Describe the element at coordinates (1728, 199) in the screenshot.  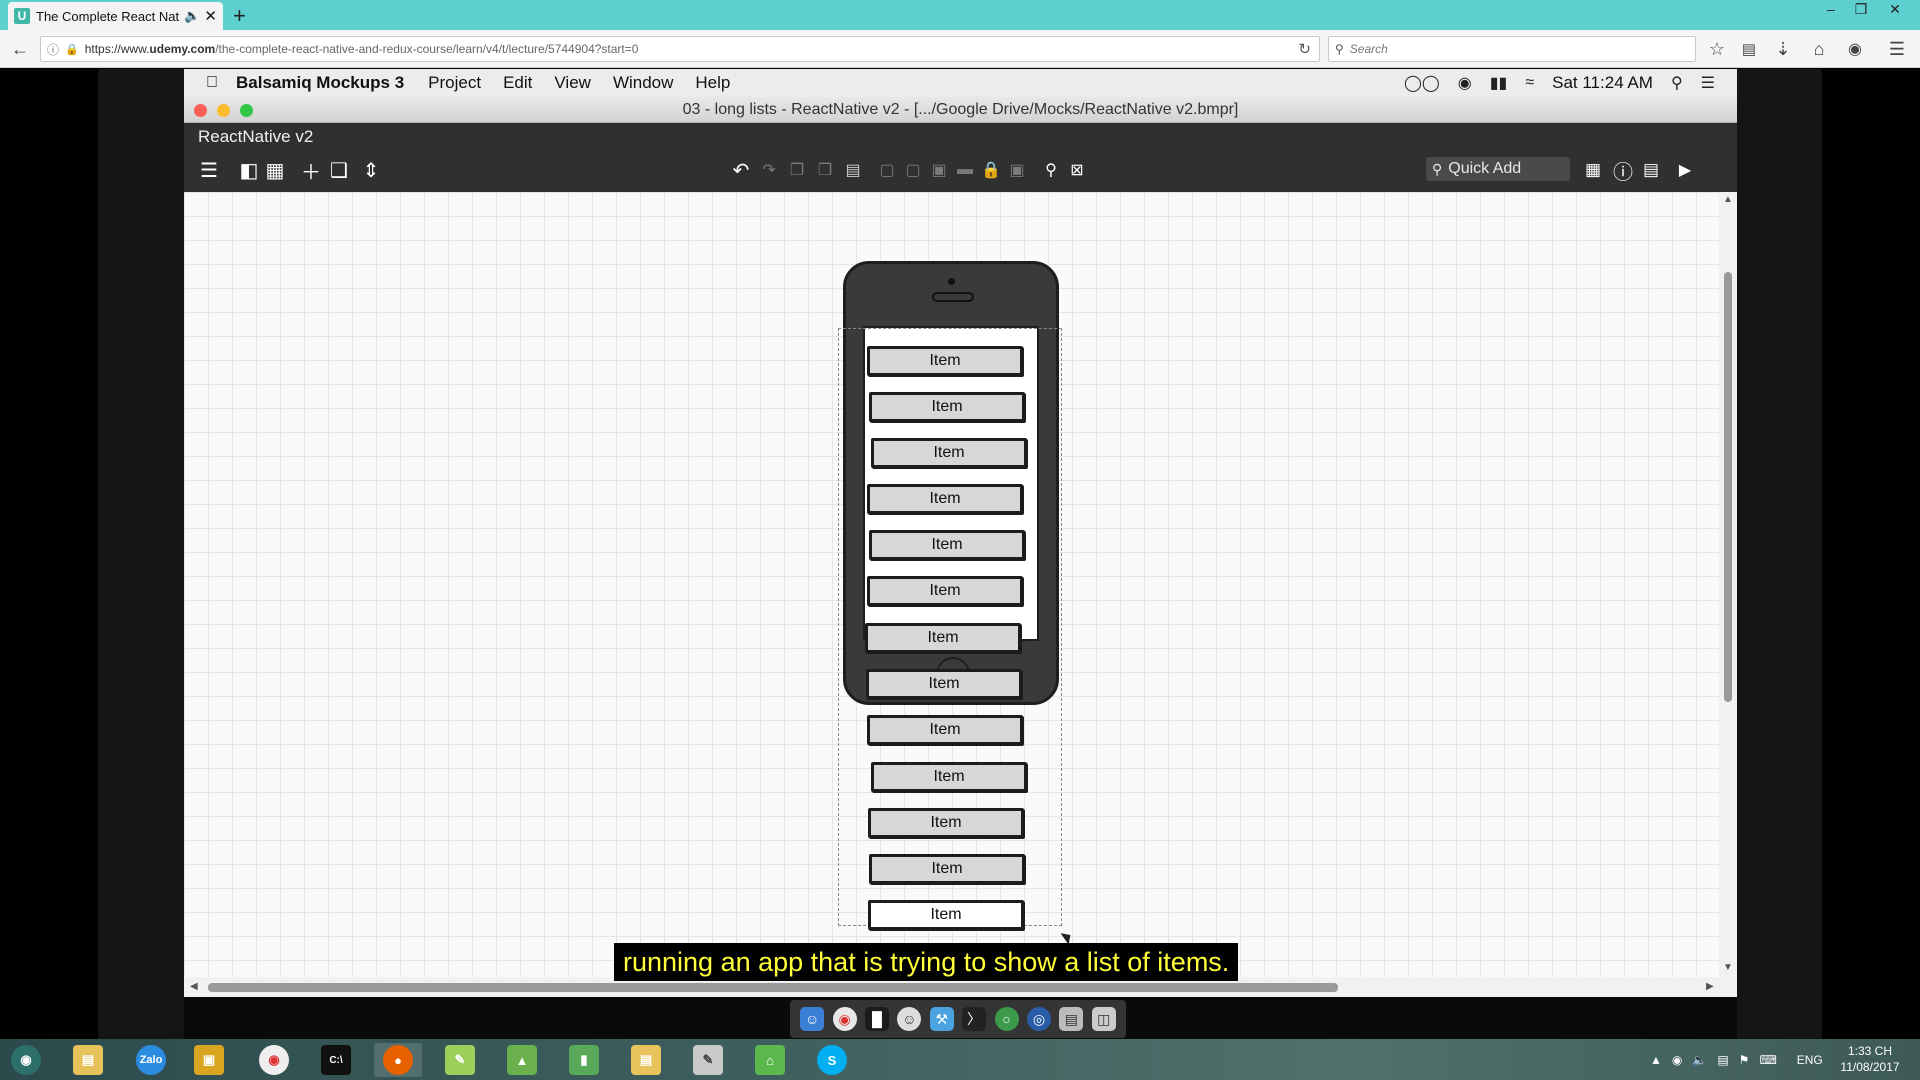
I see `scroll-up-icon: ▲` at that location.